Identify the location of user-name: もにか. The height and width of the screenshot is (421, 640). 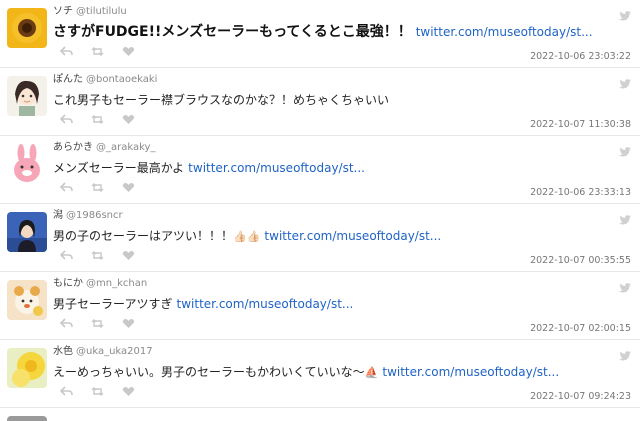
(68, 283).